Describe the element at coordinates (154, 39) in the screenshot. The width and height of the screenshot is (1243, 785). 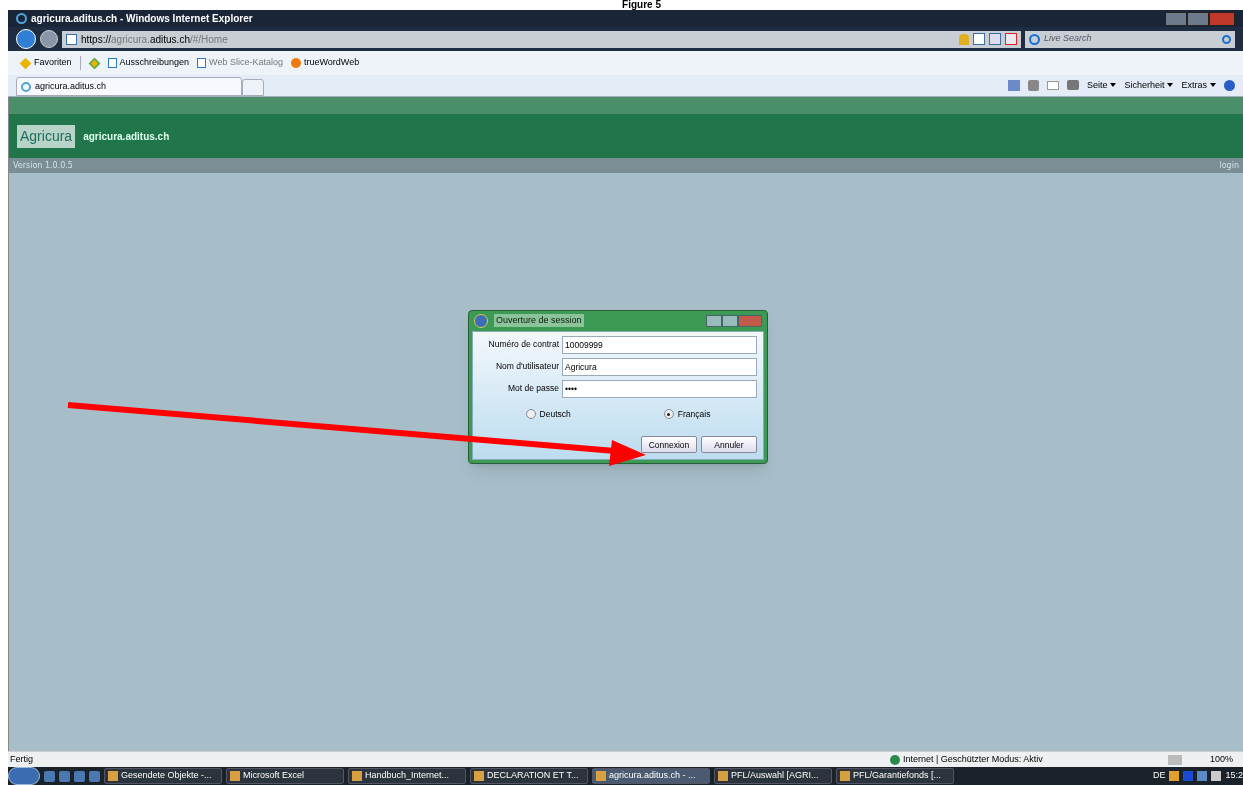
I see `url-text: https://agricura.aditus.ch/#/Home` at that location.